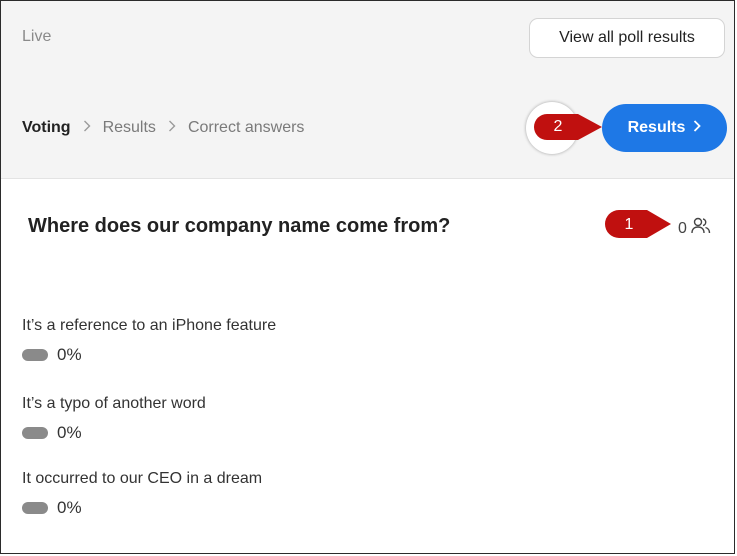 This screenshot has height=556, width=737. I want to click on callout-number-2: 2, so click(558, 126).